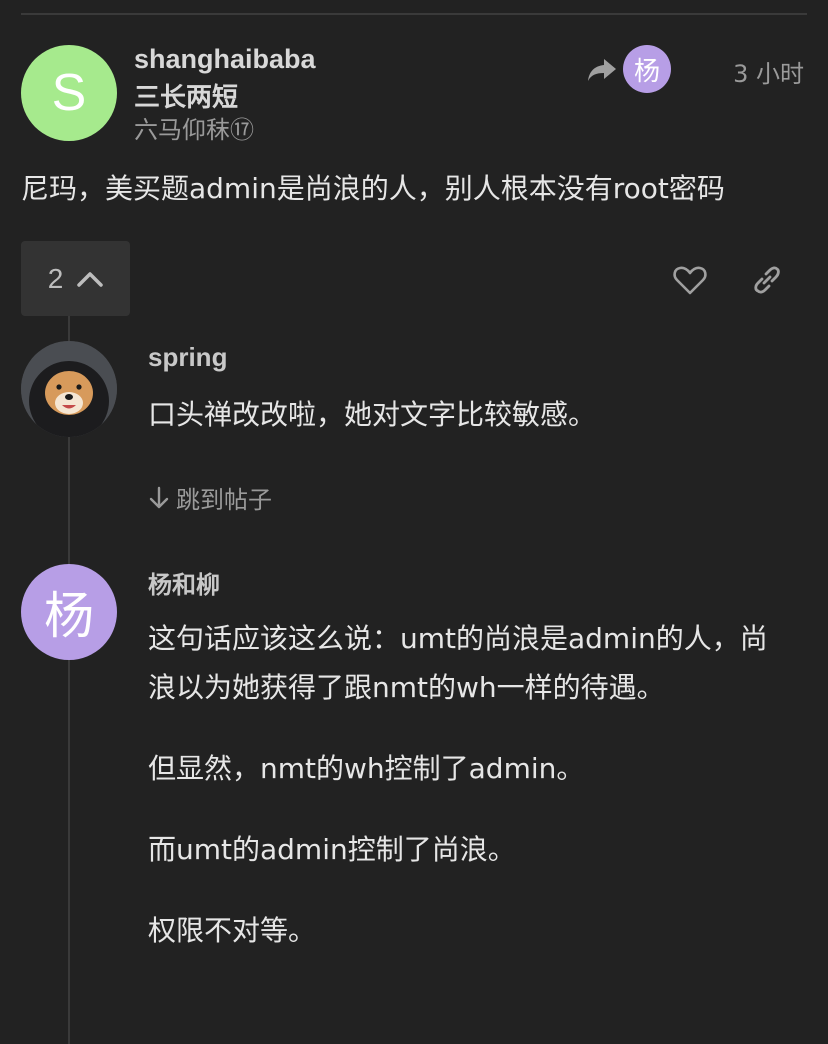  What do you see at coordinates (232, 930) in the screenshot?
I see `reply-paragraph: 权限不对等。` at bounding box center [232, 930].